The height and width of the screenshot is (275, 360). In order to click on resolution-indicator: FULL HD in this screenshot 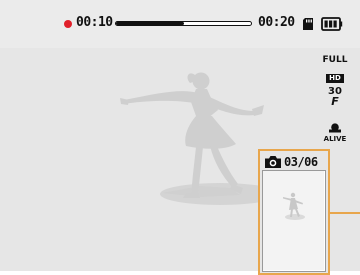, I will do `click(335, 70)`.